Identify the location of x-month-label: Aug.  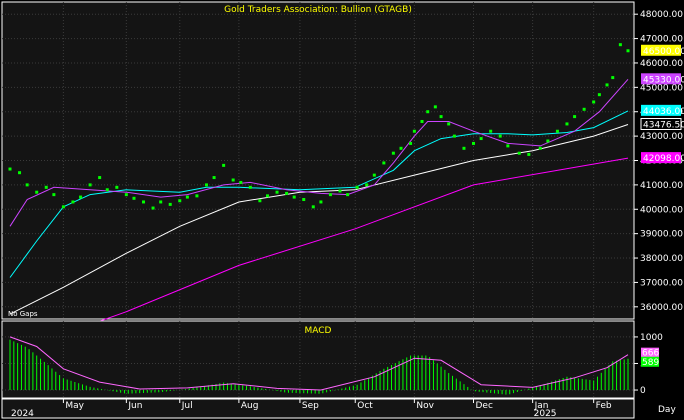
(250, 406).